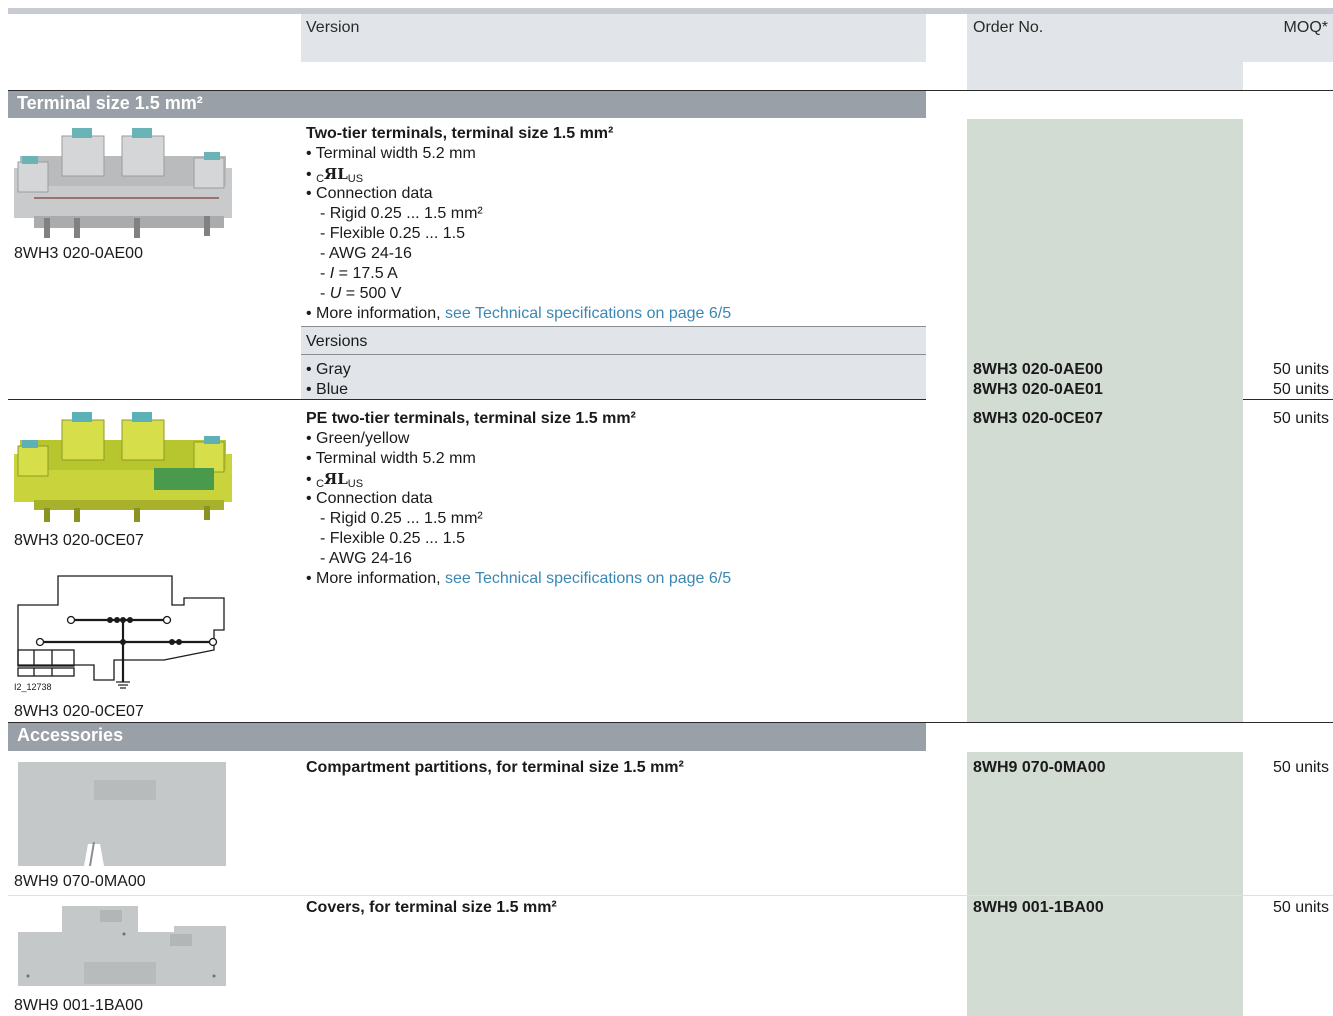 This screenshot has width=1333, height=1016. I want to click on section-heading-accessories: Accessories, so click(467, 737).